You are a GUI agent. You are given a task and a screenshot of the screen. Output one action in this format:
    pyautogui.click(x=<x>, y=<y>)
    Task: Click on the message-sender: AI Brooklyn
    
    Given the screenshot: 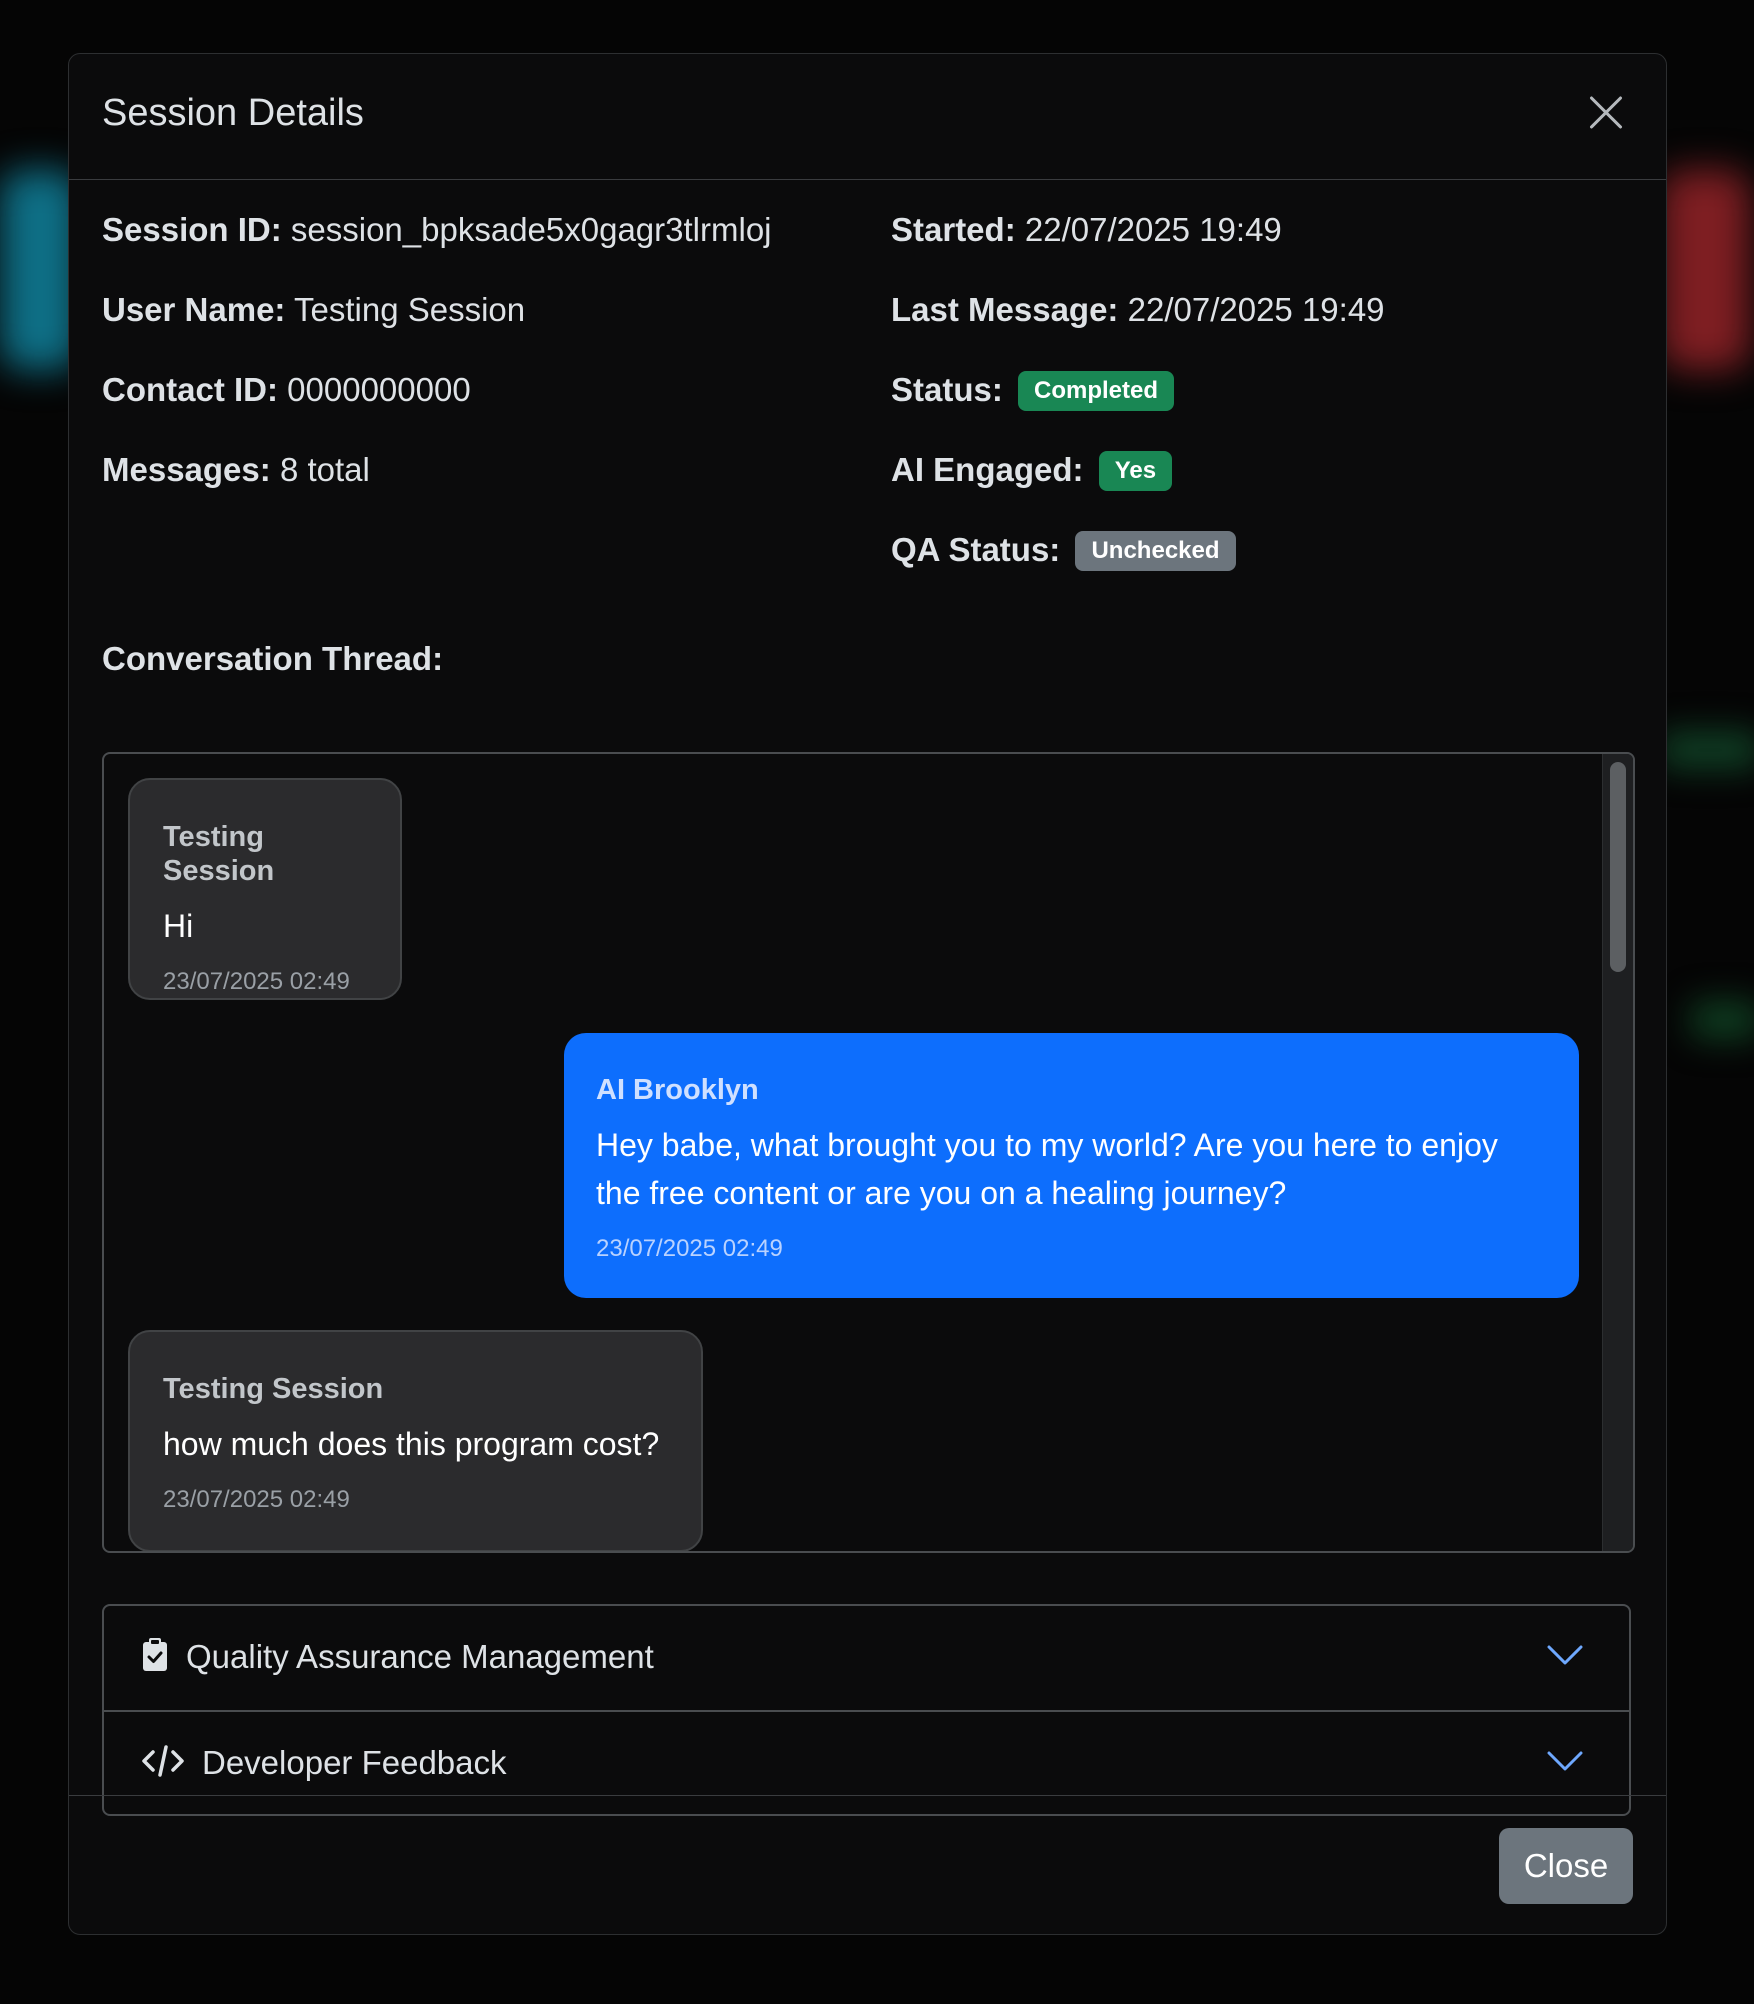 What is the action you would take?
    pyautogui.click(x=677, y=1090)
    